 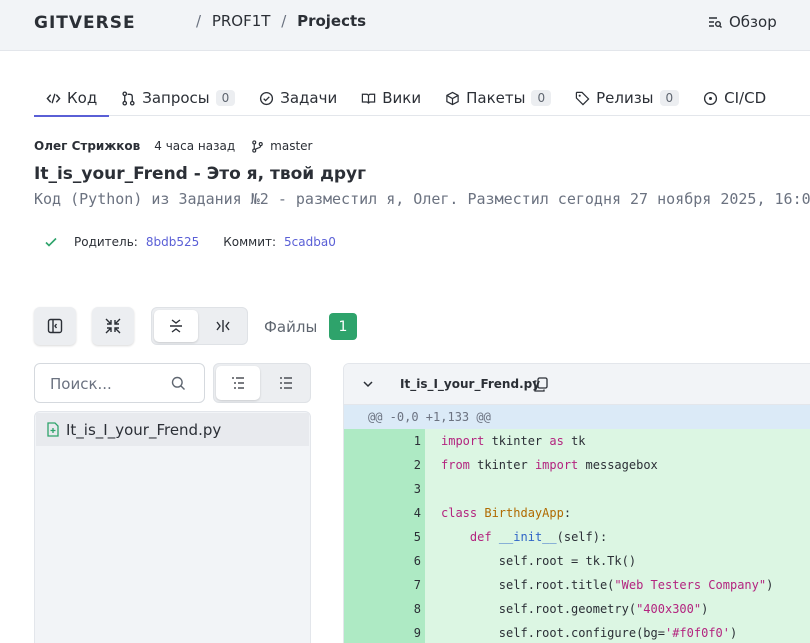 I want to click on diff-line: 4 class BirthdayApp:, so click(x=577, y=513).